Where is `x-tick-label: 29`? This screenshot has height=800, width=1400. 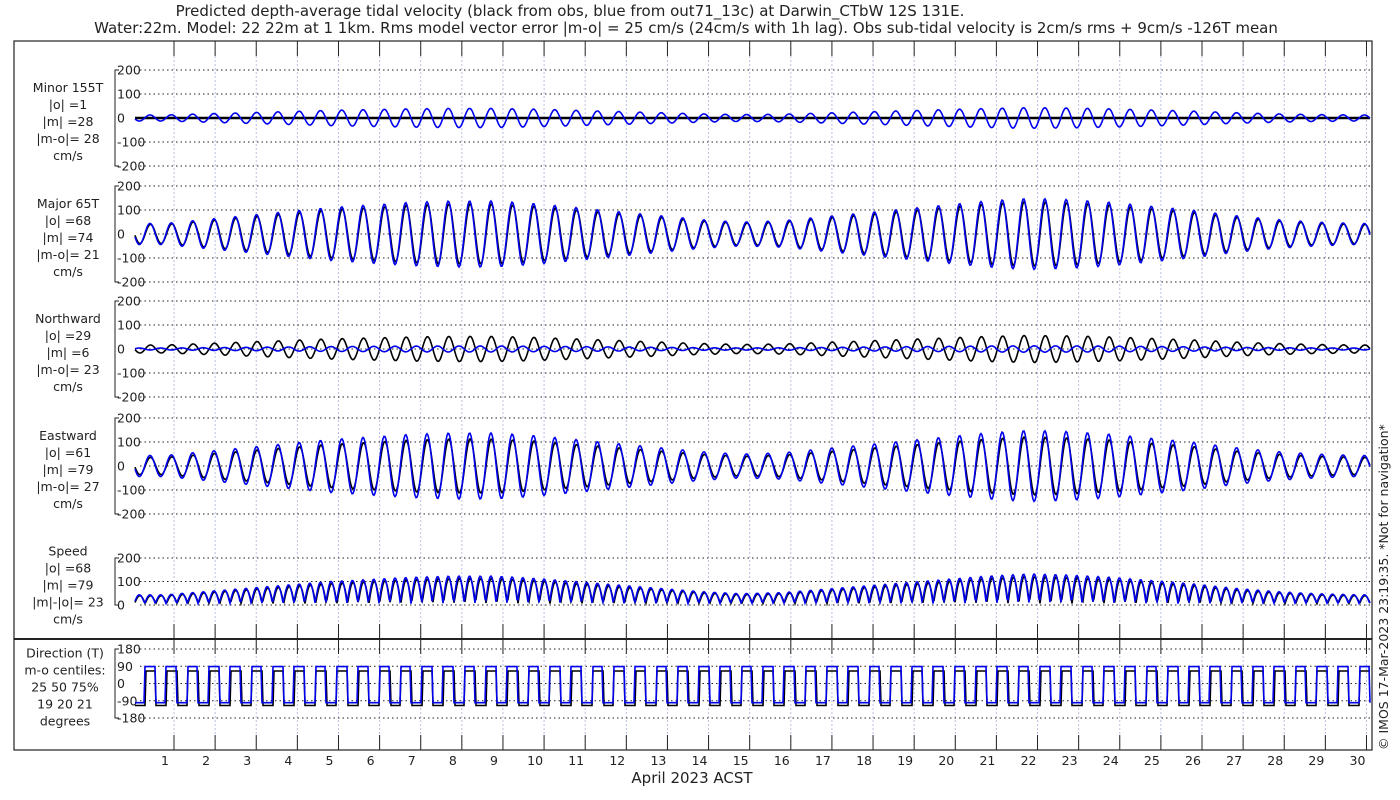
x-tick-label: 29 is located at coordinates (1316, 760).